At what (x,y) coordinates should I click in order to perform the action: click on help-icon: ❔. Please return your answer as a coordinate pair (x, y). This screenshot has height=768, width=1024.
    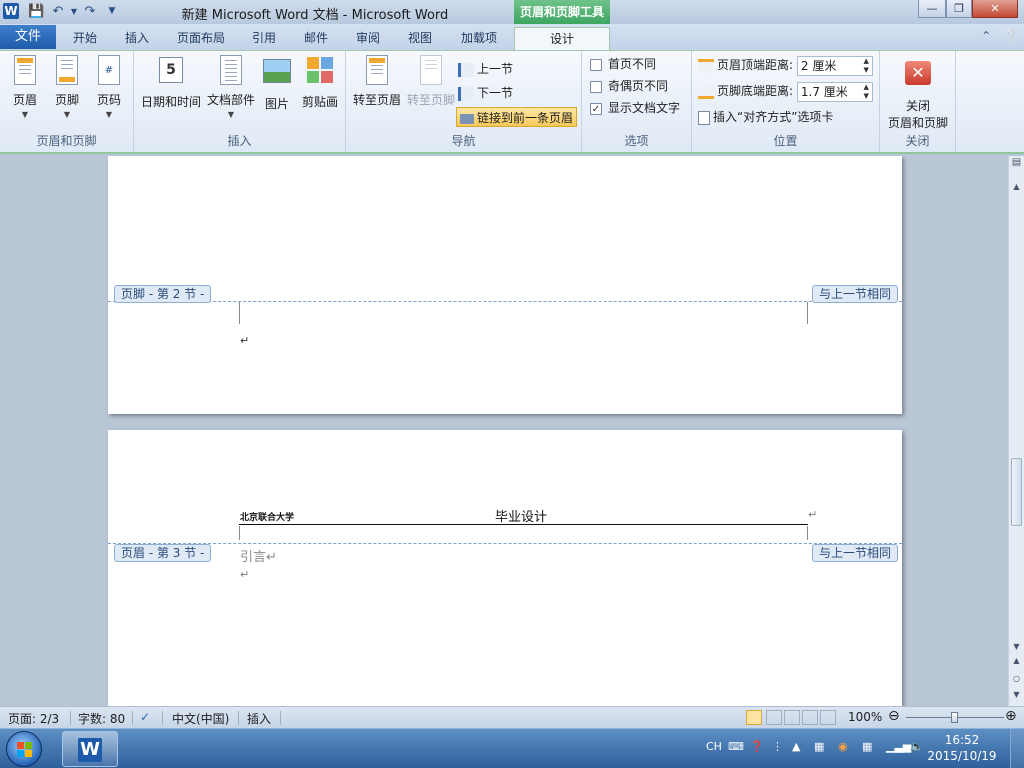
    Looking at the image, I should click on (1010, 36).